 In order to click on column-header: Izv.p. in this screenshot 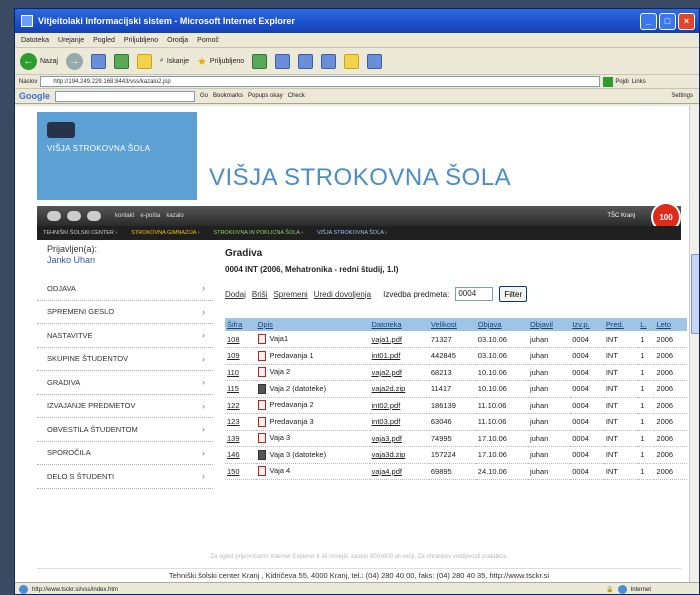, I will do `click(587, 324)`.